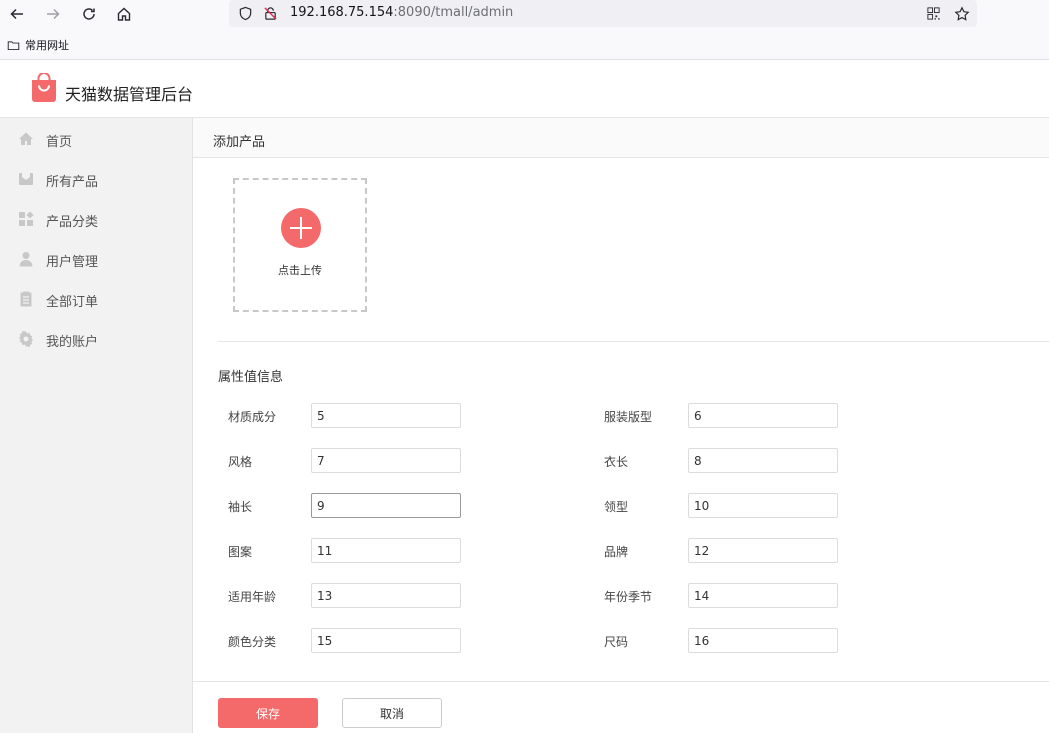 This screenshot has width=1049, height=733. Describe the element at coordinates (386, 505) in the screenshot. I see `sleeve-input` at that location.